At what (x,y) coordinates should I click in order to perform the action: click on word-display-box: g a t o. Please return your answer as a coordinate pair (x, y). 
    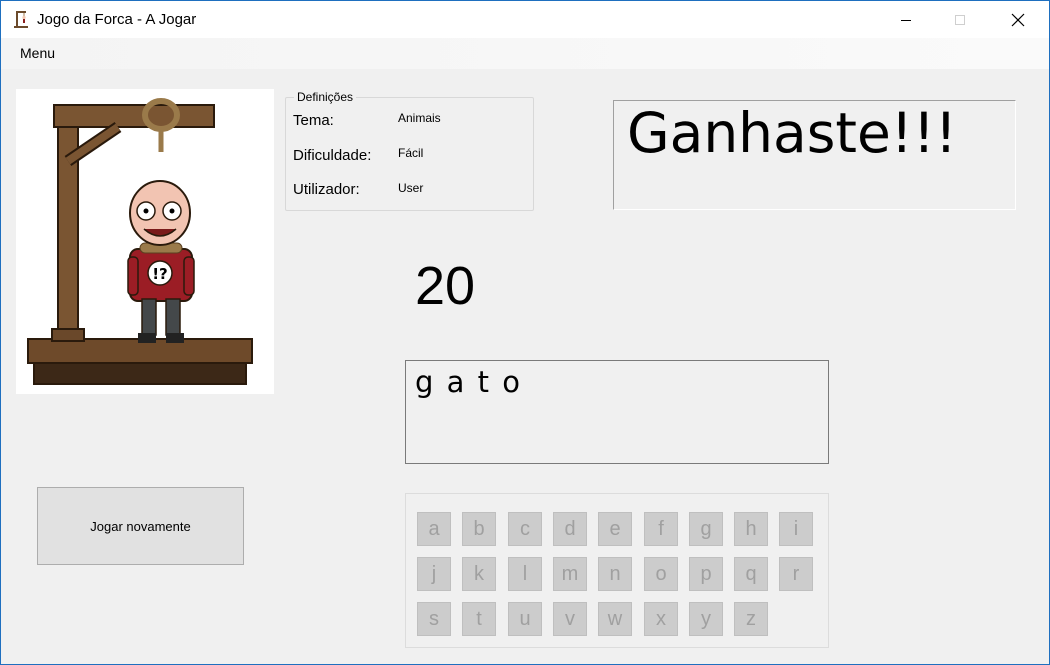
    Looking at the image, I should click on (617, 412).